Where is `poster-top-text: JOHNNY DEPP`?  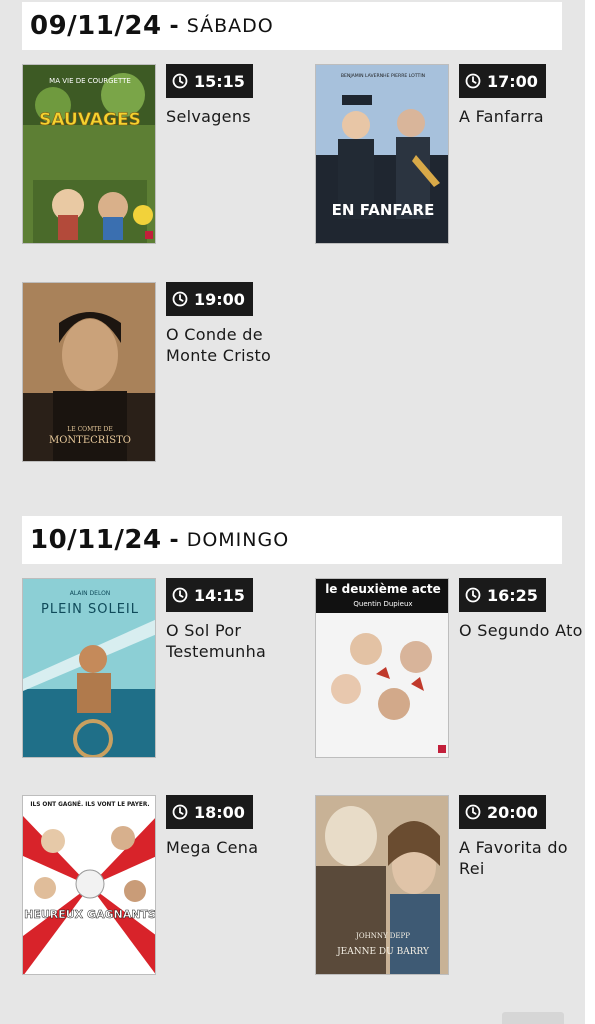
poster-top-text: JOHNNY DEPP is located at coordinates (382, 936).